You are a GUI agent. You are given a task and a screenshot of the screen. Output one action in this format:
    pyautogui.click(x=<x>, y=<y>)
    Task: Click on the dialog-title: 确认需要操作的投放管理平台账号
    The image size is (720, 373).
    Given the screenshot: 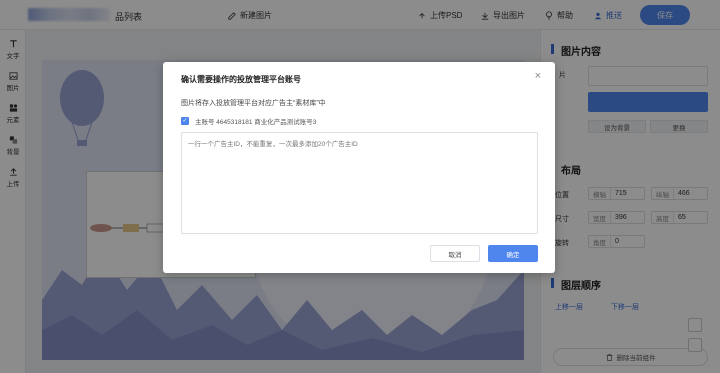 What is the action you would take?
    pyautogui.click(x=241, y=79)
    